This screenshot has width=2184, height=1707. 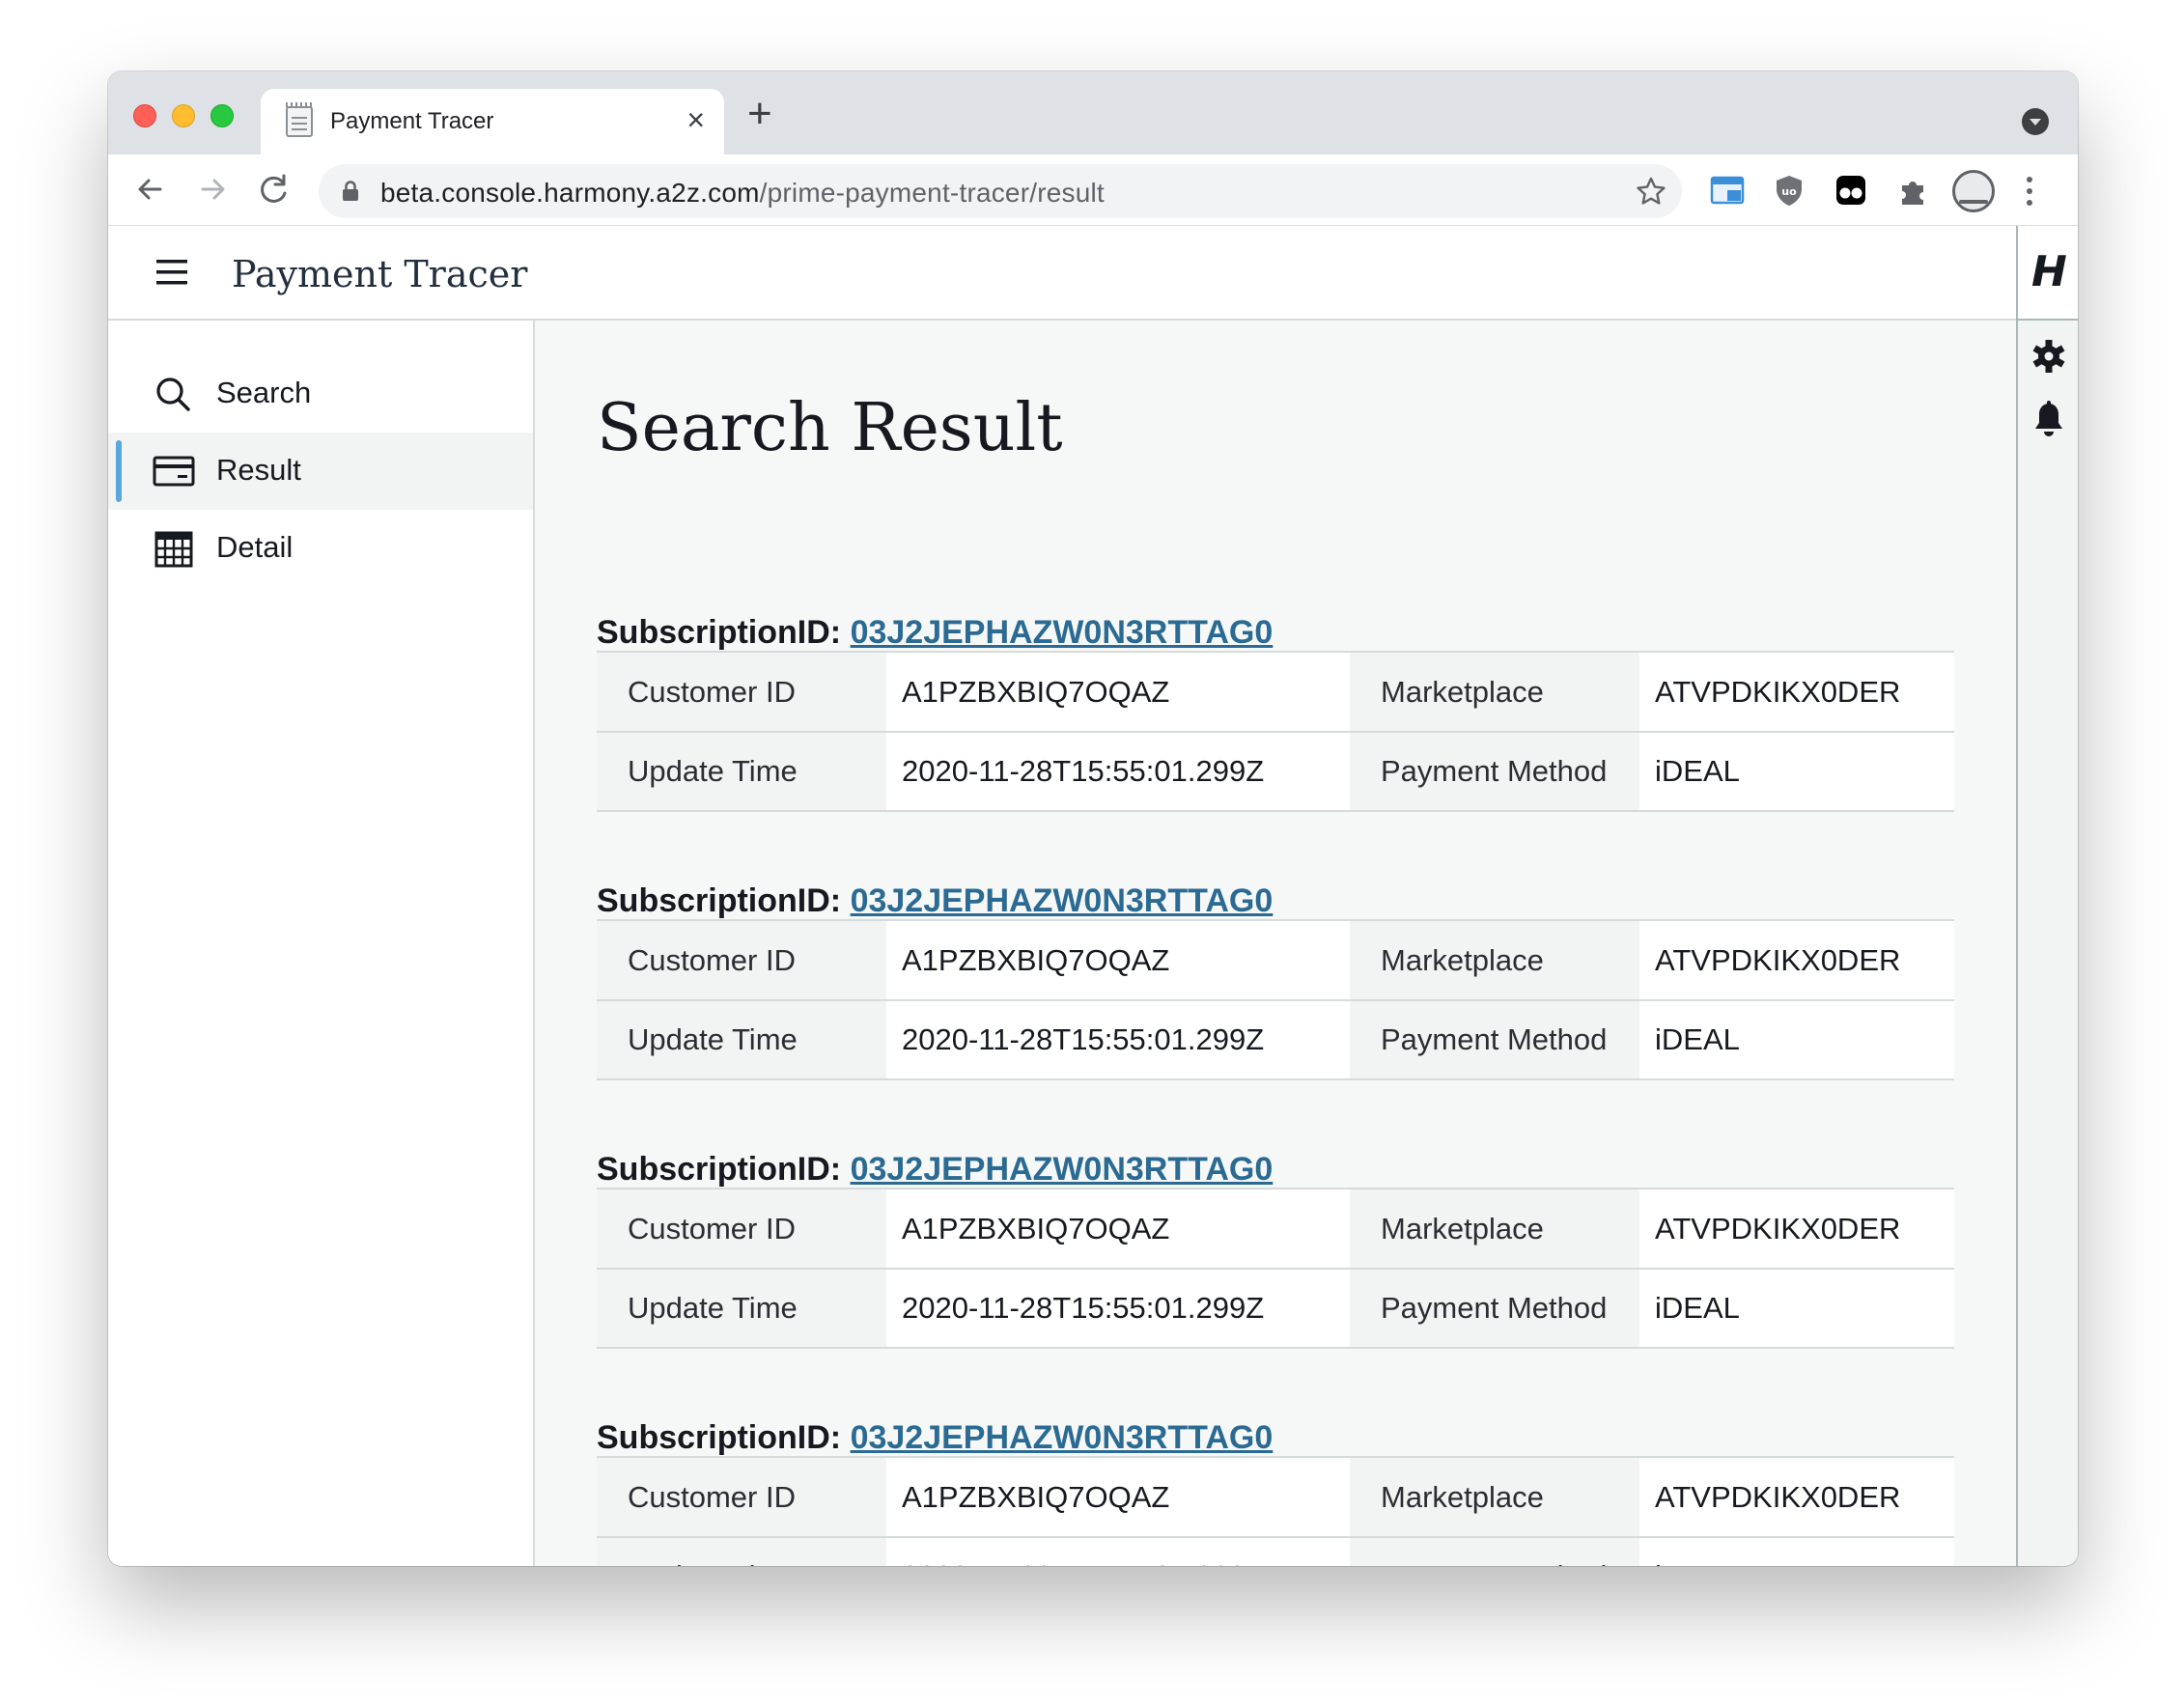 I want to click on calendar-icon, so click(x=174, y=549).